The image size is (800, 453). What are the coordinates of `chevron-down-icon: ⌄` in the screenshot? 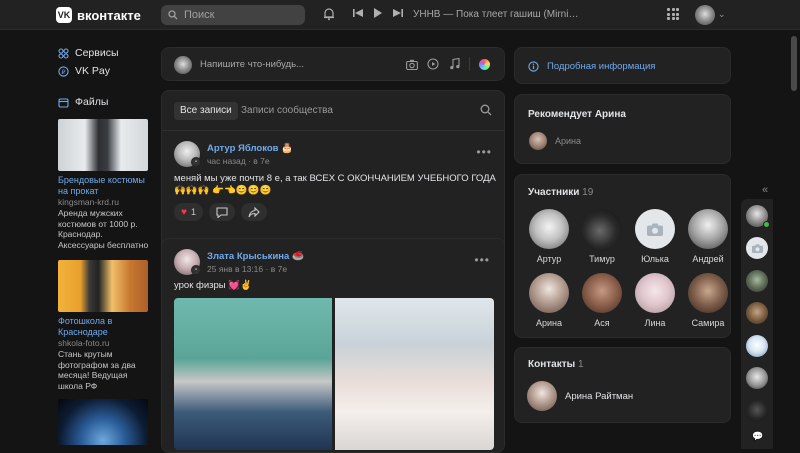 It's located at (722, 14).